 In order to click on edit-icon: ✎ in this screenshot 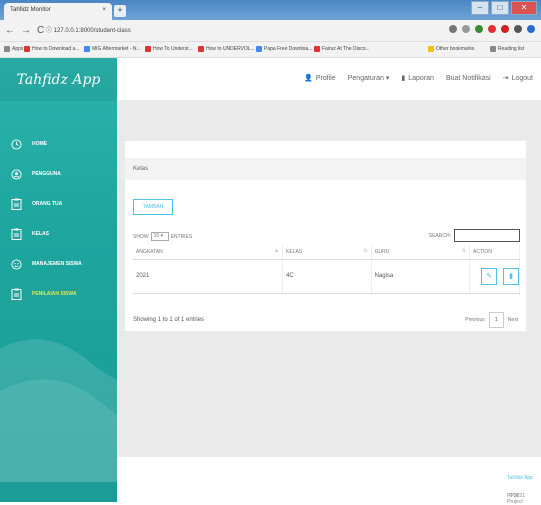, I will do `click(489, 276)`.